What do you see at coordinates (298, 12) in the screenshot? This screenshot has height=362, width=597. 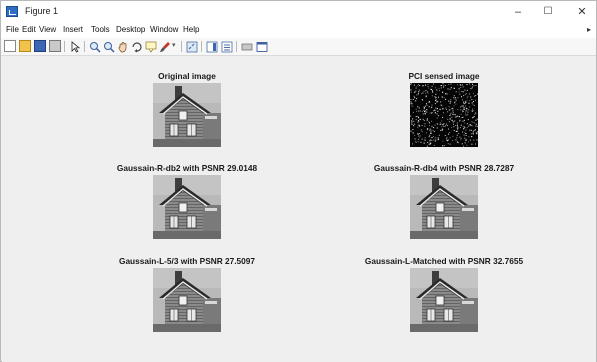 I see `title-bar: Figure 1 – ☐ ✕` at bounding box center [298, 12].